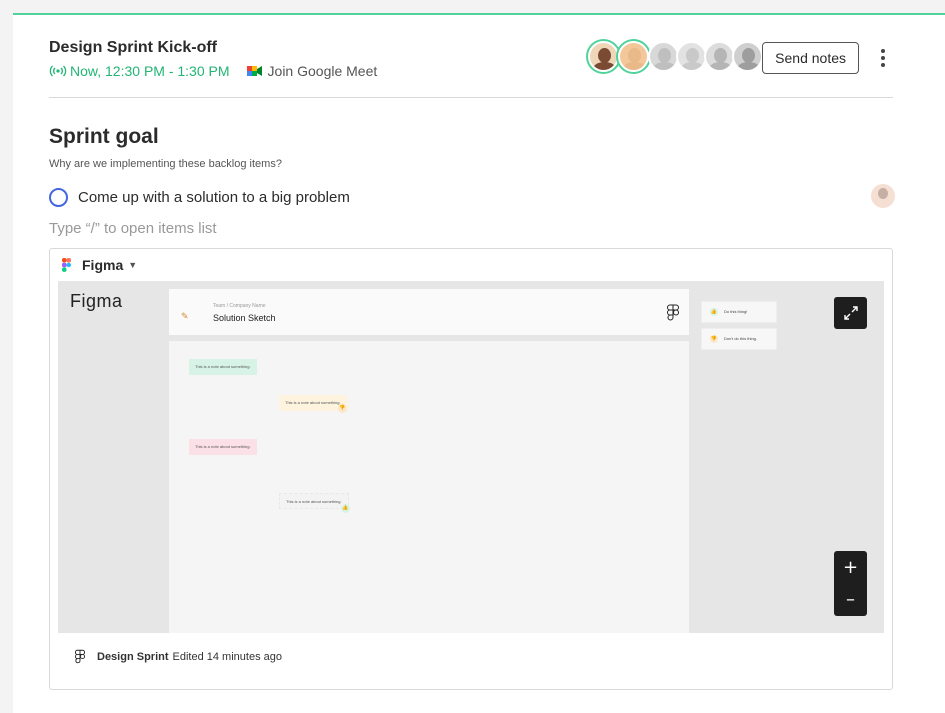 Image resolution: width=945 pixels, height=713 pixels. I want to click on task-checkbox, so click(58, 197).